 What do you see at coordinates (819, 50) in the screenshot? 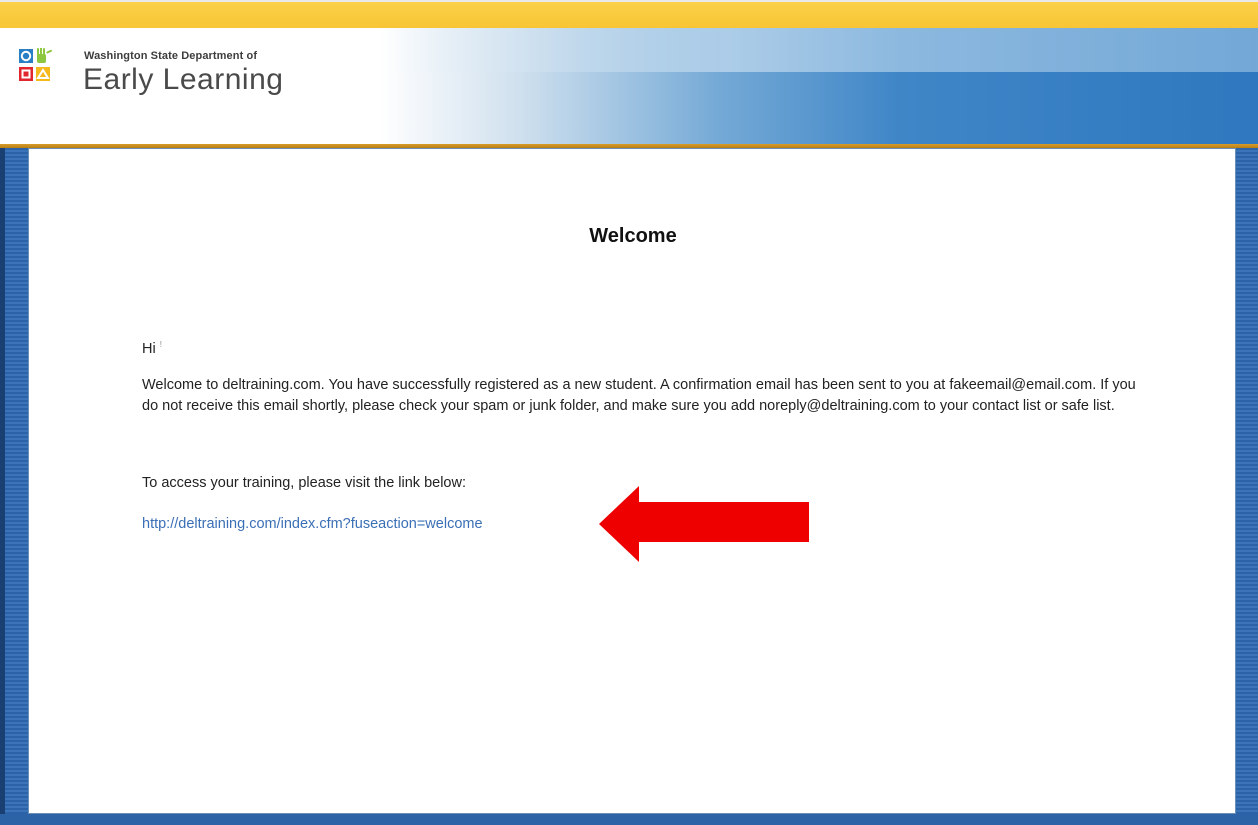
I see `header-light-band` at bounding box center [819, 50].